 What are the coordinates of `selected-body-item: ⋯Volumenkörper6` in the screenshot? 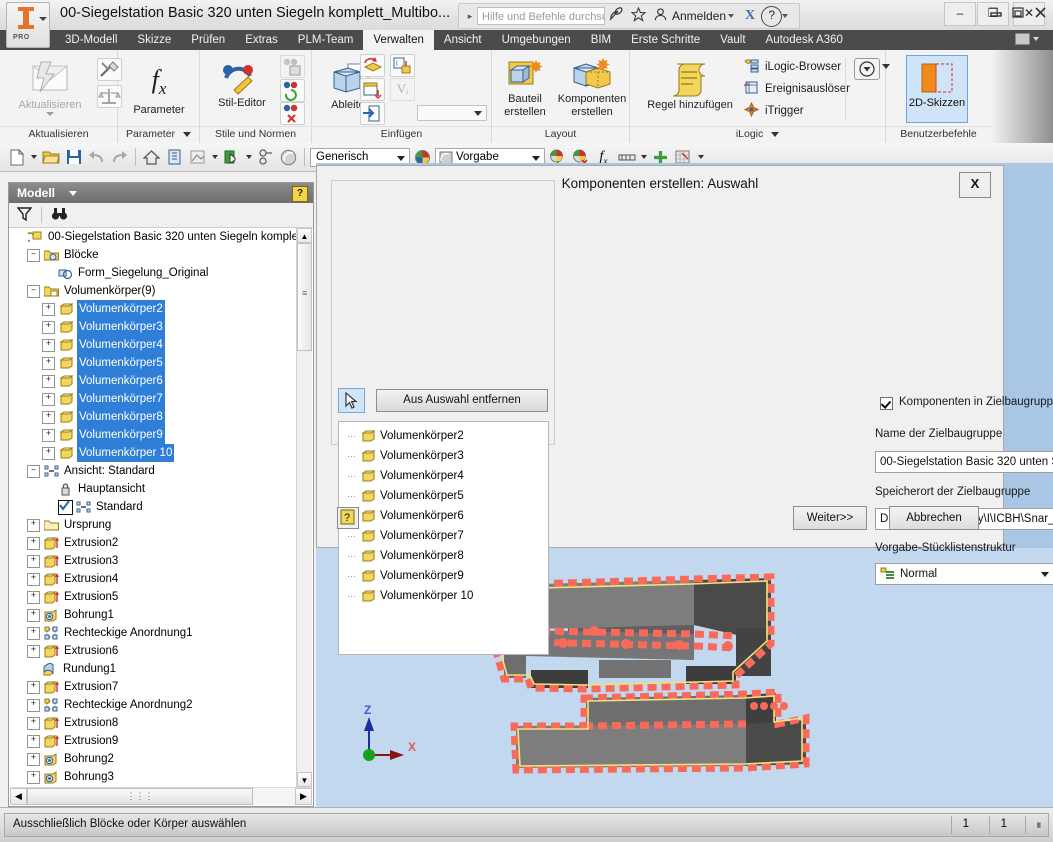 It's located at (443, 516).